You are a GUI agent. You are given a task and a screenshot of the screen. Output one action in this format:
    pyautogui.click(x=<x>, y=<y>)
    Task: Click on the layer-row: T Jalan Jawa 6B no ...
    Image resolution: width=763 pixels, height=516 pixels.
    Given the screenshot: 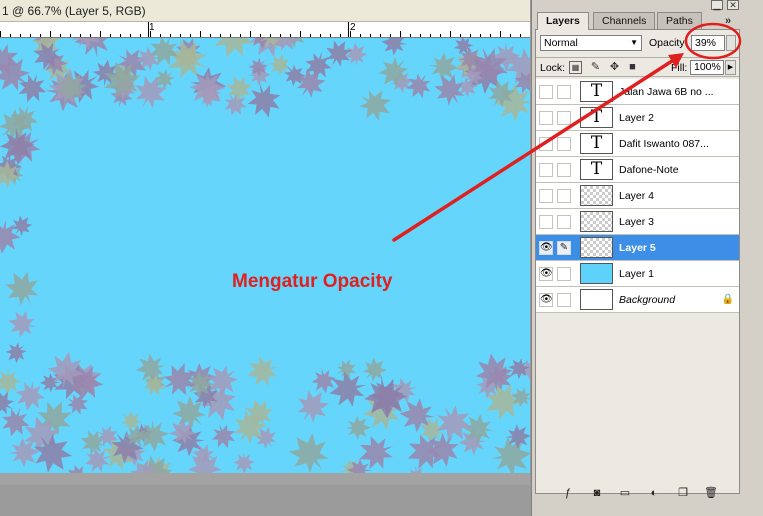 What is the action you would take?
    pyautogui.click(x=637, y=92)
    